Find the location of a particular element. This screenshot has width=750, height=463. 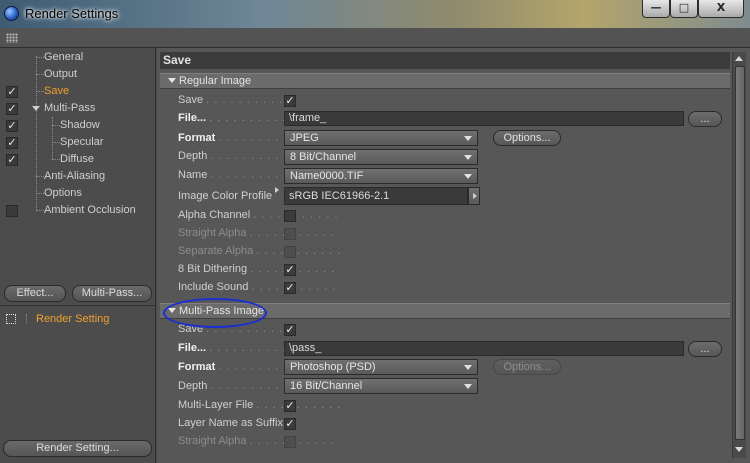

save-checkbox: ✓ is located at coordinates (290, 101).